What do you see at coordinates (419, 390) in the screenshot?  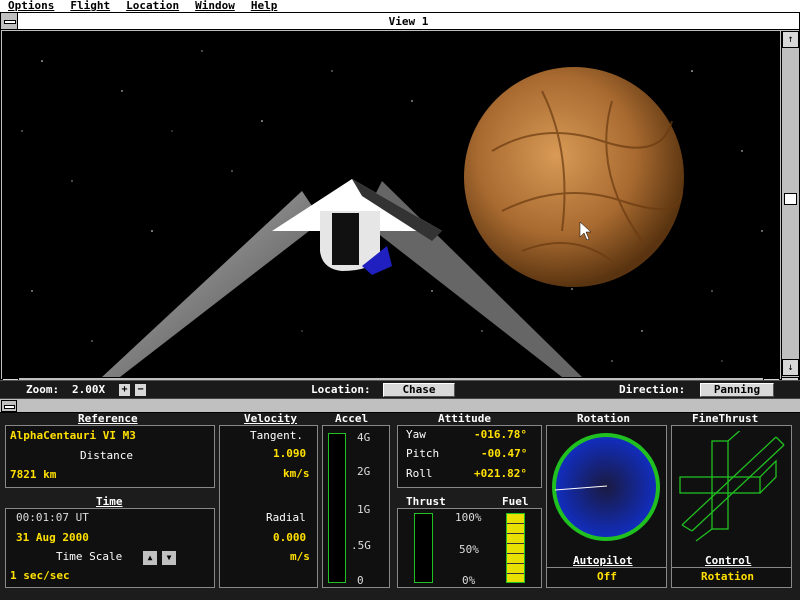 I see `location-button: Chase` at bounding box center [419, 390].